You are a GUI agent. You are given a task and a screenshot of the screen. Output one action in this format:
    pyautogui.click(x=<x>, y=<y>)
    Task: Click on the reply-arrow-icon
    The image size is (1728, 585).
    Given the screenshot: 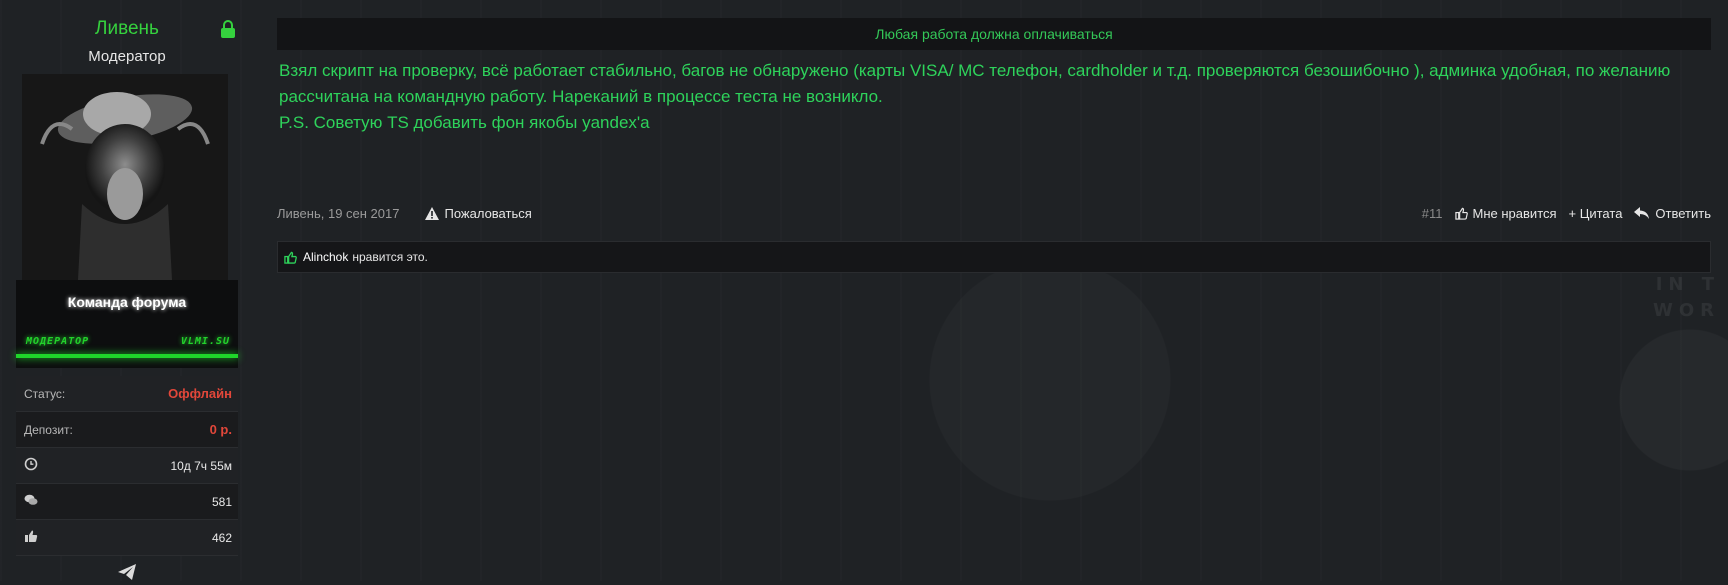 What is the action you would take?
    pyautogui.click(x=1642, y=212)
    